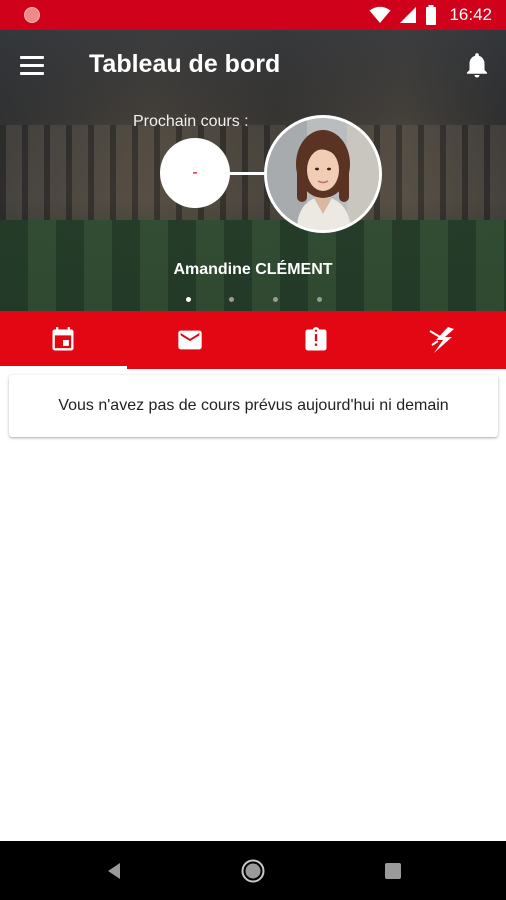 Image resolution: width=506 pixels, height=900 pixels. Describe the element at coordinates (380, 14) in the screenshot. I see `wifi-icon` at that location.